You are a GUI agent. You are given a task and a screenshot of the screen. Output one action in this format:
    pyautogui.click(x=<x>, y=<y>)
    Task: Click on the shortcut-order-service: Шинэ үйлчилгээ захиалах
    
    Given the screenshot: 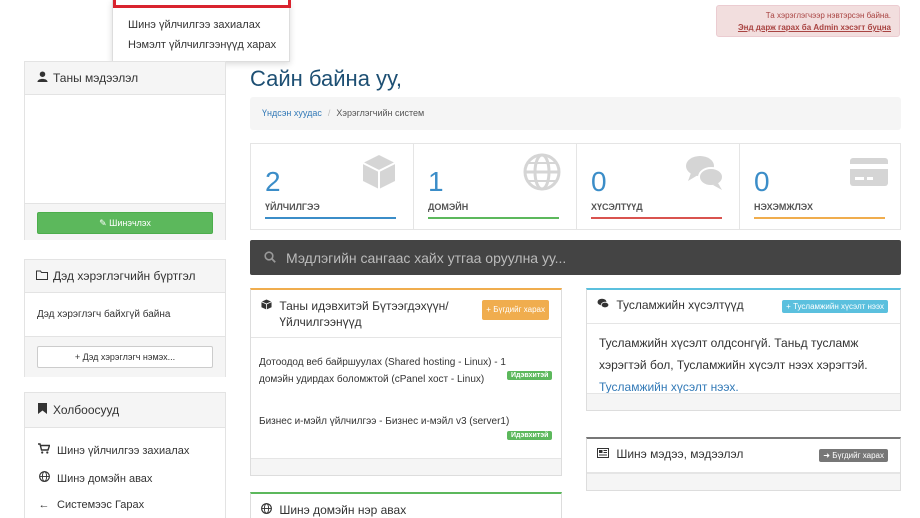 What is the action you would take?
    pyautogui.click(x=113, y=450)
    